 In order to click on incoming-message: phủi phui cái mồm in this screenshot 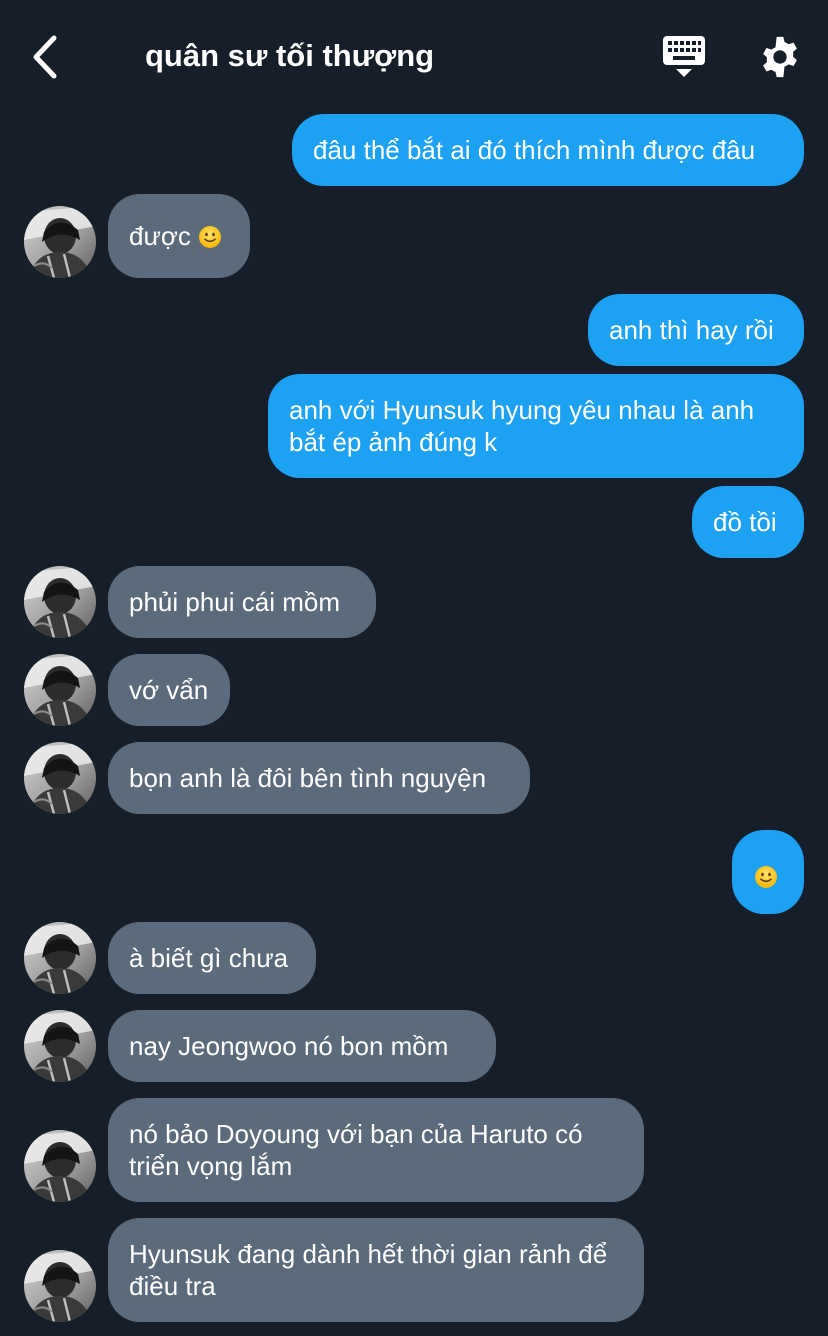, I will do `click(242, 602)`.